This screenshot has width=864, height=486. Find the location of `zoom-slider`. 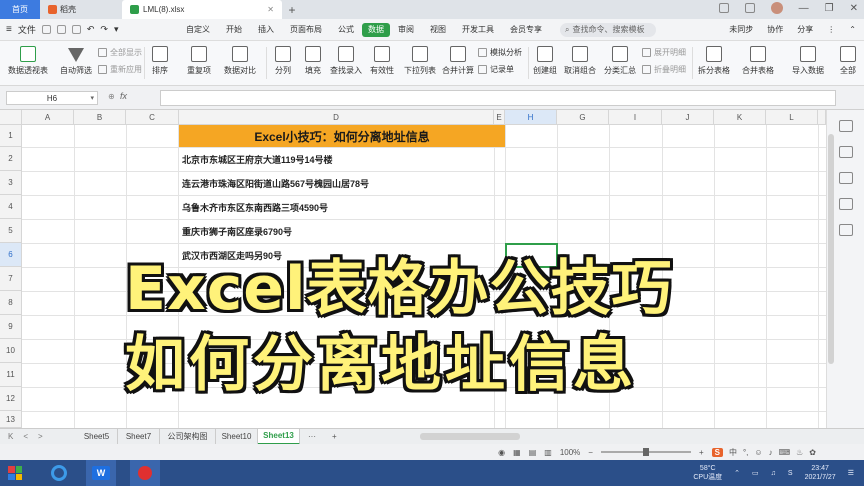

zoom-slider is located at coordinates (645, 452).